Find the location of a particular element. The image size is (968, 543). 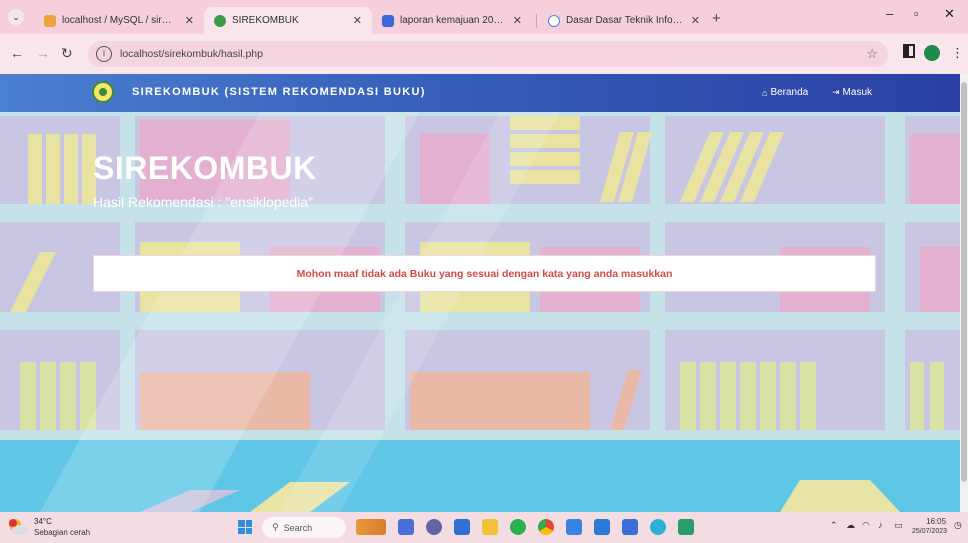

chrome-icon is located at coordinates (546, 527).